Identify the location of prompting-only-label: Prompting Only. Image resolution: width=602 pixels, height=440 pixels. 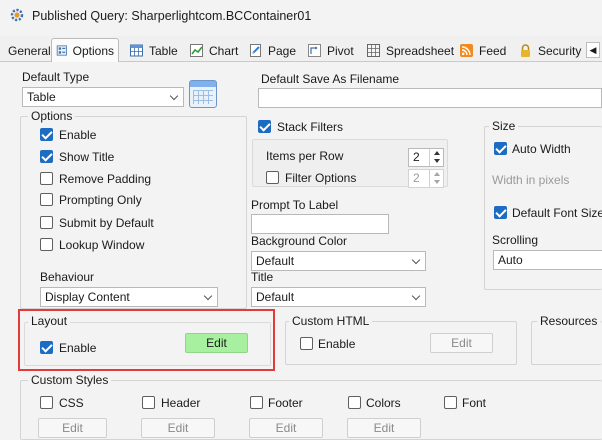
(100, 200).